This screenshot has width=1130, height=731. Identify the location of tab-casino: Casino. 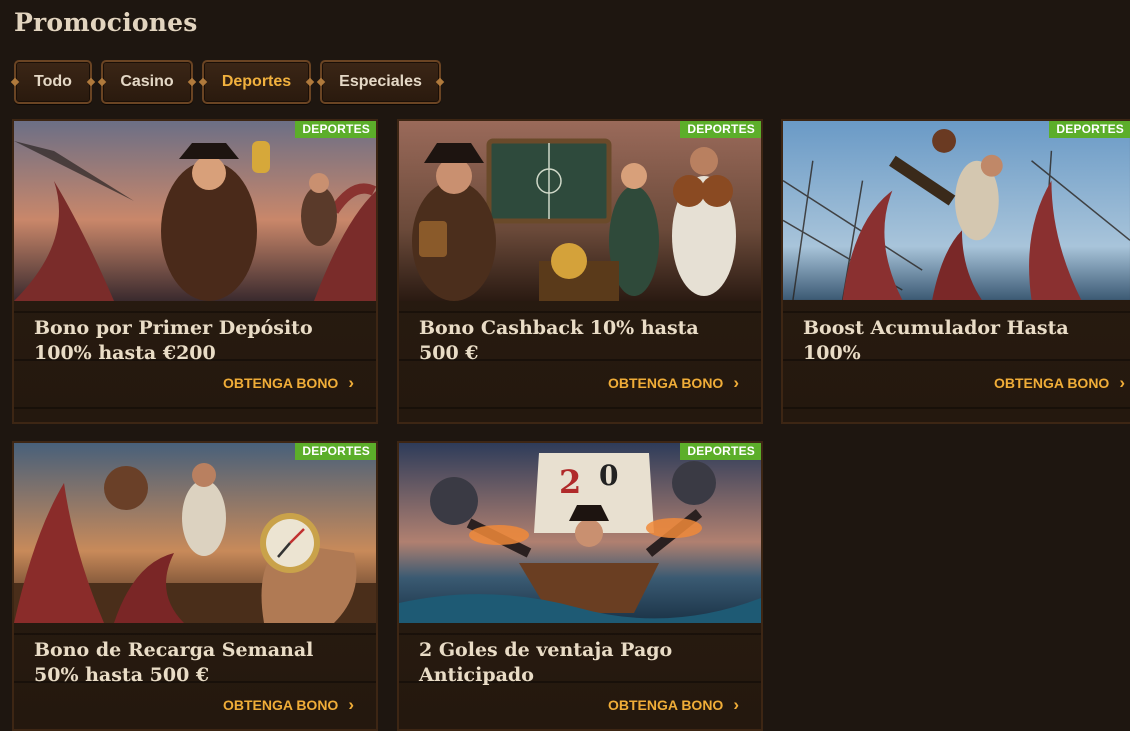
(147, 82).